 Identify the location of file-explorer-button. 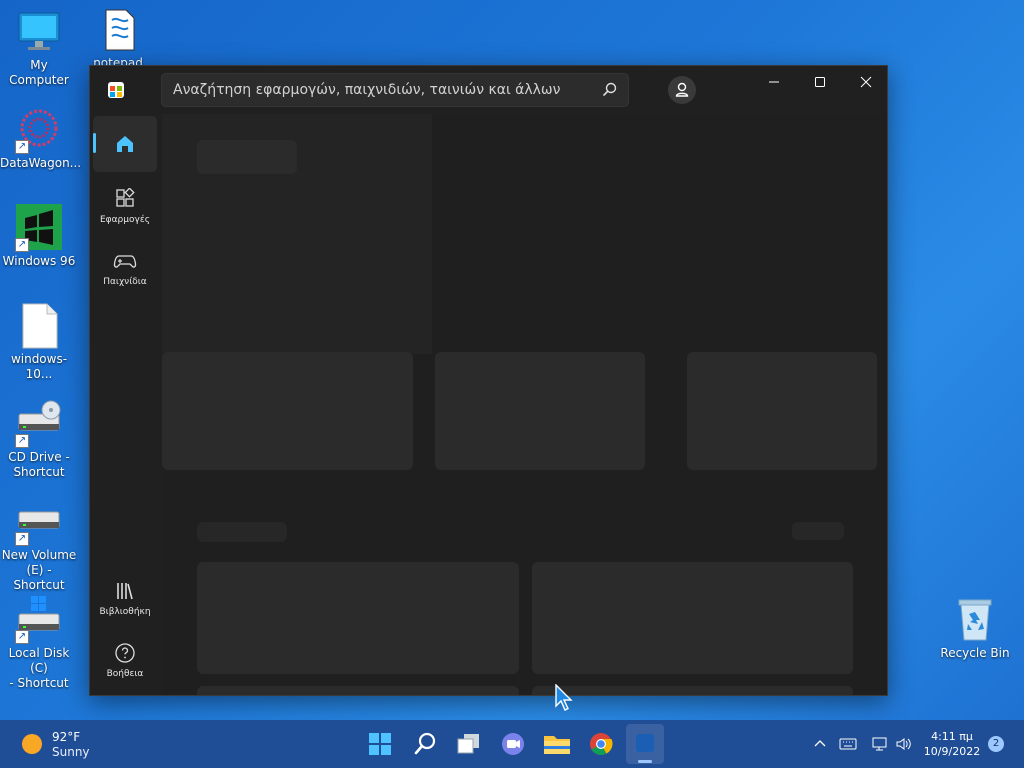
(557, 744).